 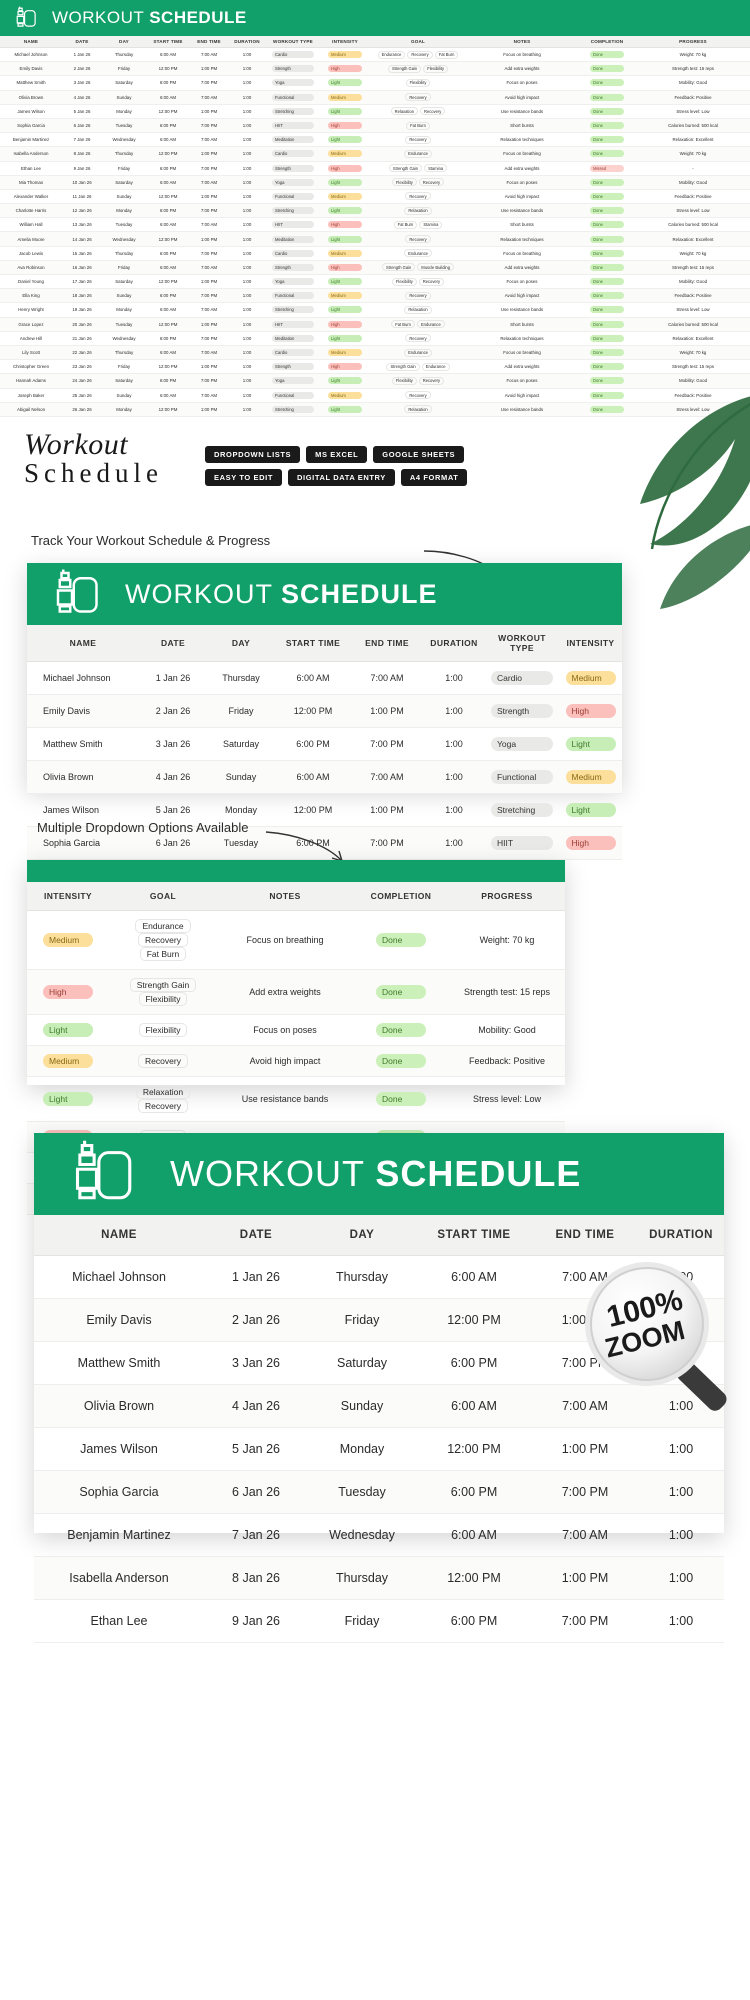 I want to click on cell-goal: Flexibility, so click(x=163, y=1030).